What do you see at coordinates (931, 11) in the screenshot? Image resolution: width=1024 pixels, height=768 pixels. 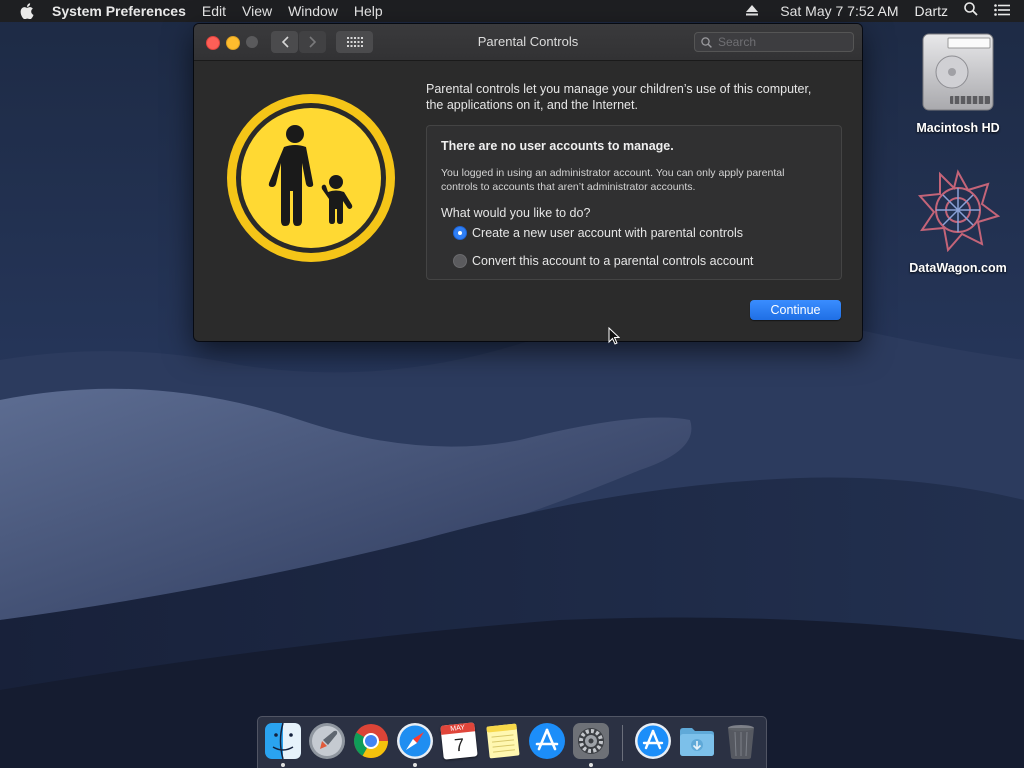 I see `menu-user: Dartz` at bounding box center [931, 11].